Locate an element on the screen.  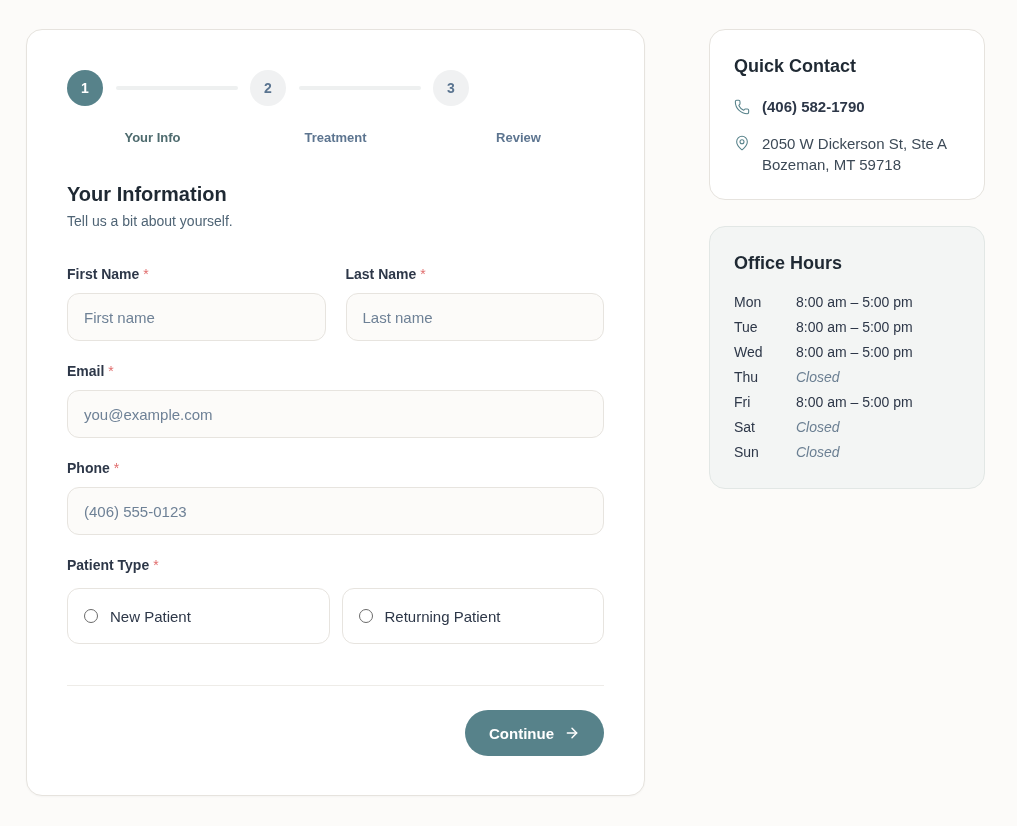
field-label: Last Name is located at coordinates (381, 274).